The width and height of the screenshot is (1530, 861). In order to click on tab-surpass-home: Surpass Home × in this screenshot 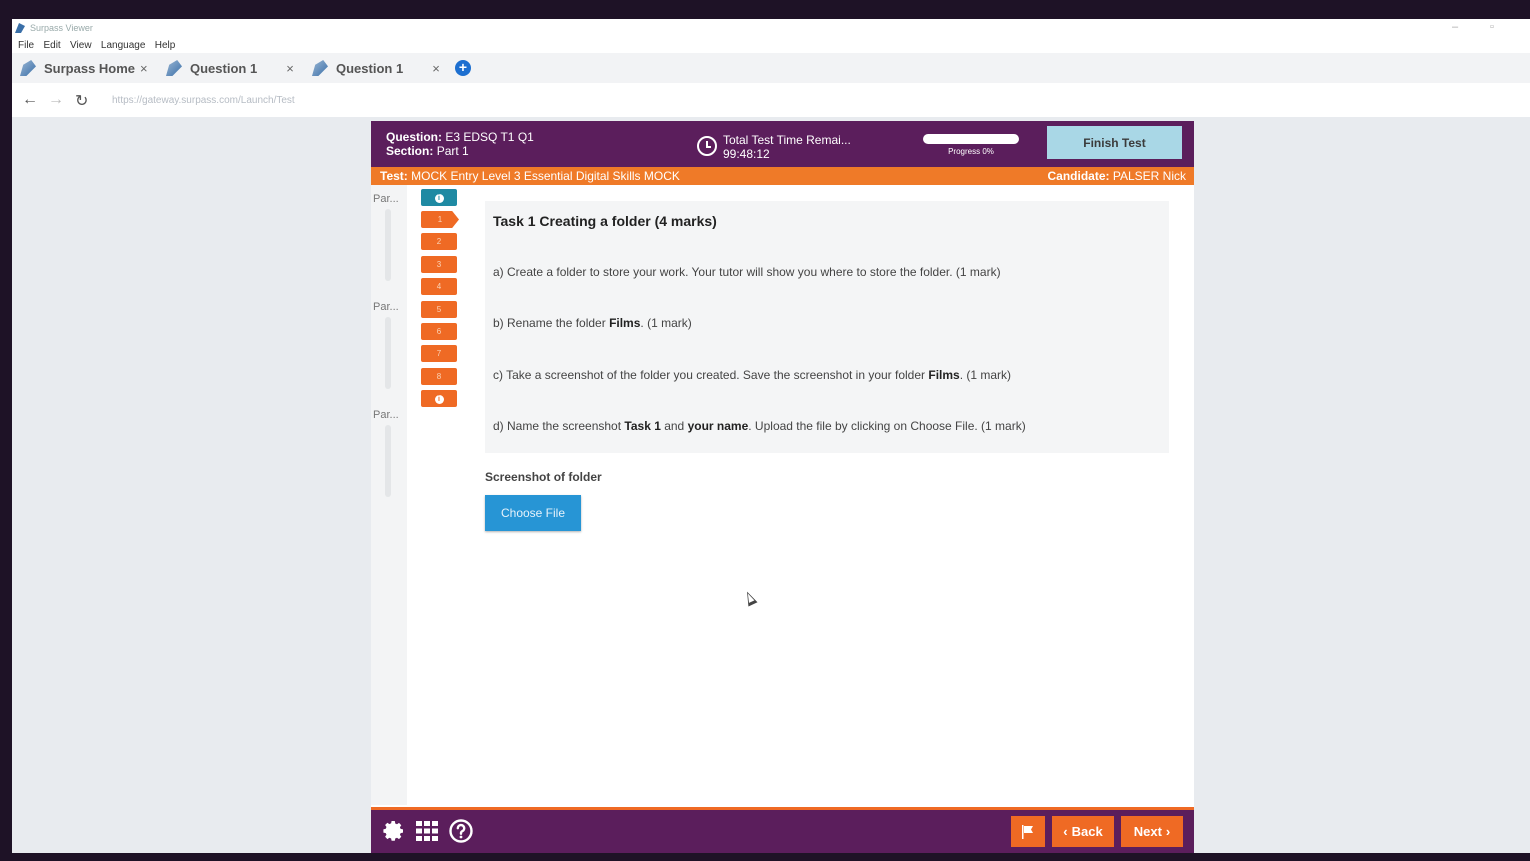, I will do `click(84, 68)`.